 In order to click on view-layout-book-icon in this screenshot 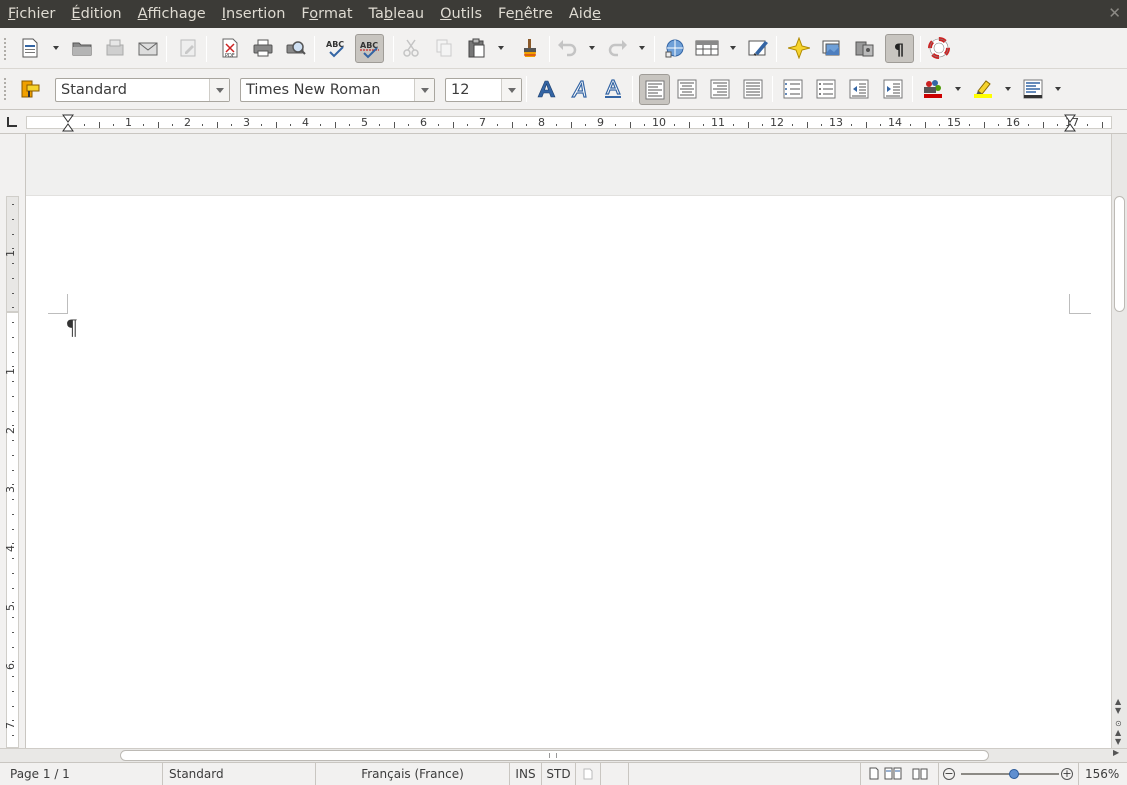, I will do `click(920, 775)`.